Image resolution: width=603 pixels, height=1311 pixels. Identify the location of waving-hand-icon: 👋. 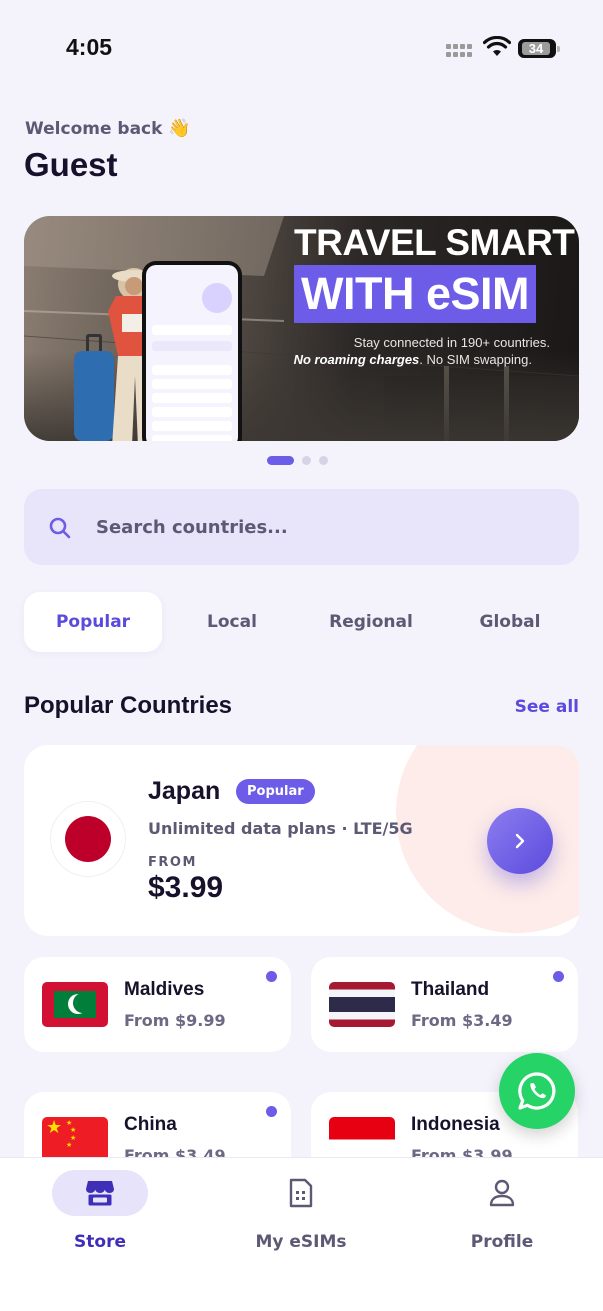
(179, 128).